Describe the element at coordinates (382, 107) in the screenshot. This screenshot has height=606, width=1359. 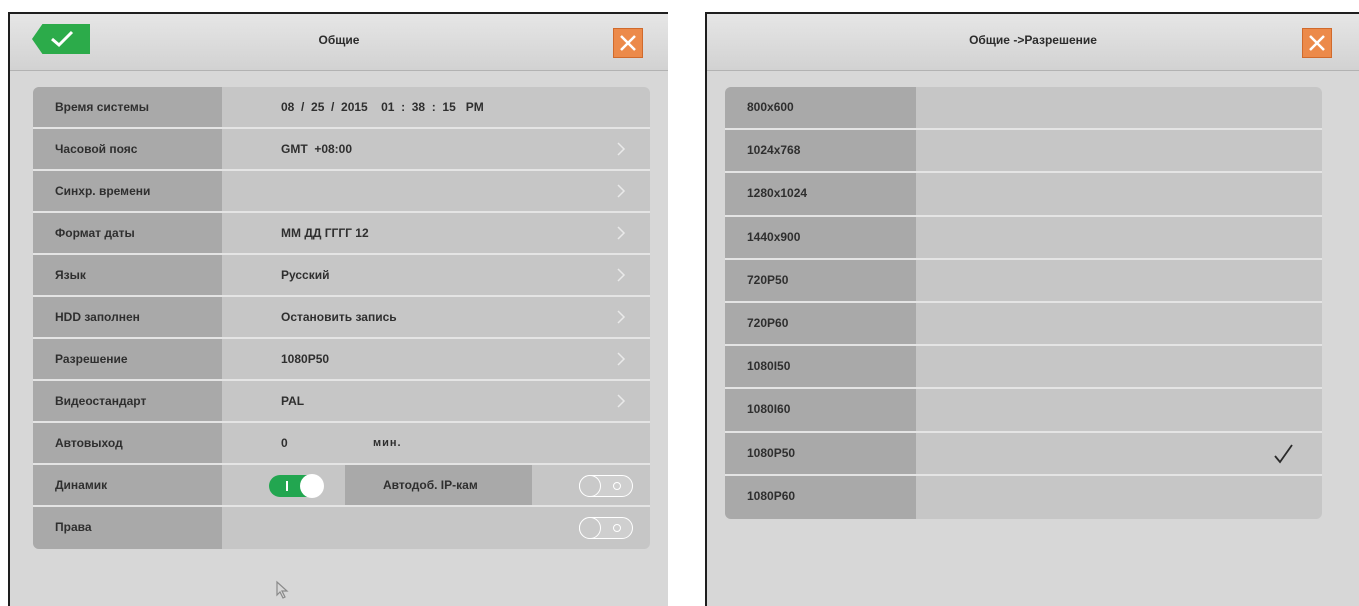
I see `system-time-value: 08 / 25 / 2015 01 : 38 : 15 PM` at that location.